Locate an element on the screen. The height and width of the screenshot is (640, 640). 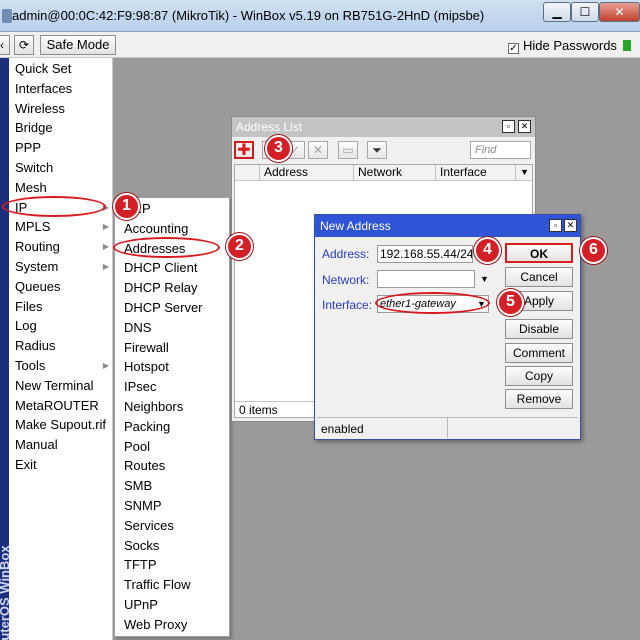
ip-submenu-item-socks: Socks is located at coordinates (172, 546).